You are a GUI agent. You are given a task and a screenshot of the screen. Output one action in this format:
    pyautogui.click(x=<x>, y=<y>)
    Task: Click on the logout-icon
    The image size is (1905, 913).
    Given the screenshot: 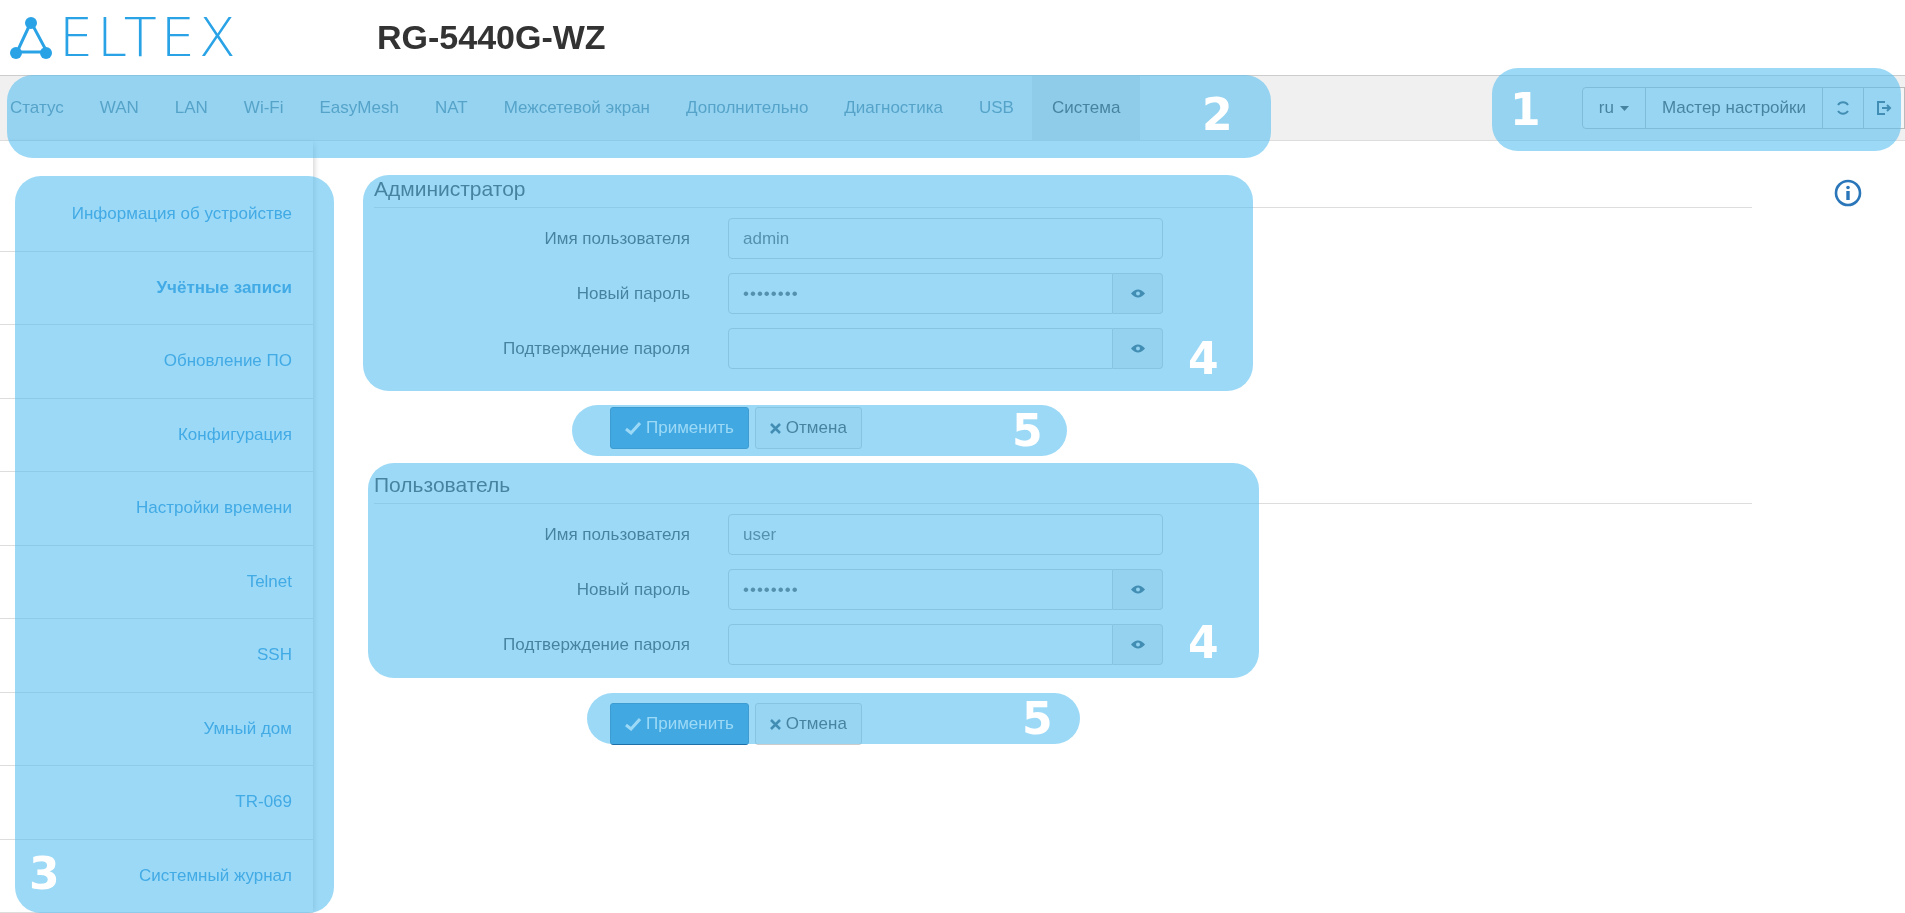 What is the action you would take?
    pyautogui.click(x=1884, y=108)
    